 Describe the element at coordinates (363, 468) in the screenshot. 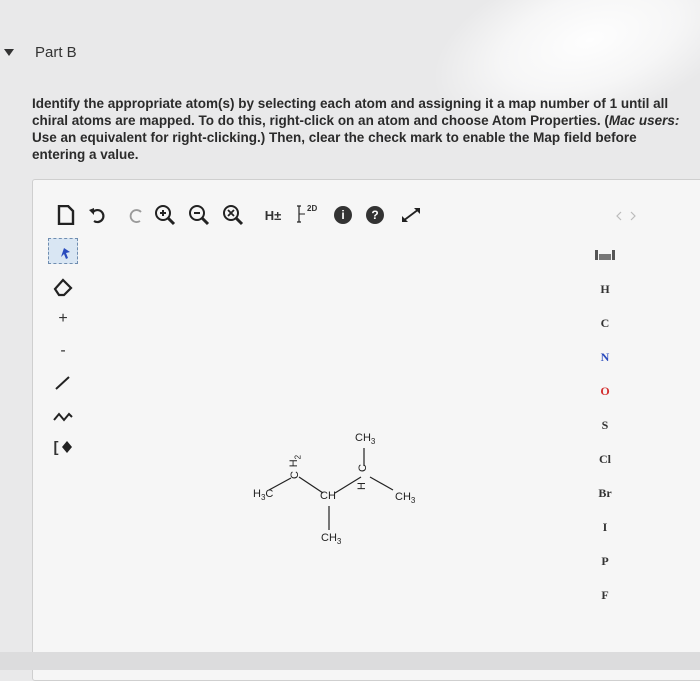

I see `atom-label-c-right: C` at that location.